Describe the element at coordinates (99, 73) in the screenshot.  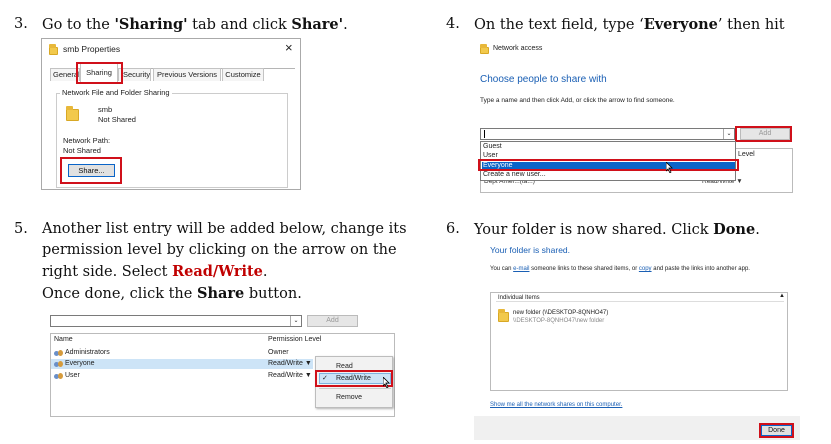
I see `sharing-tab-highlight` at that location.